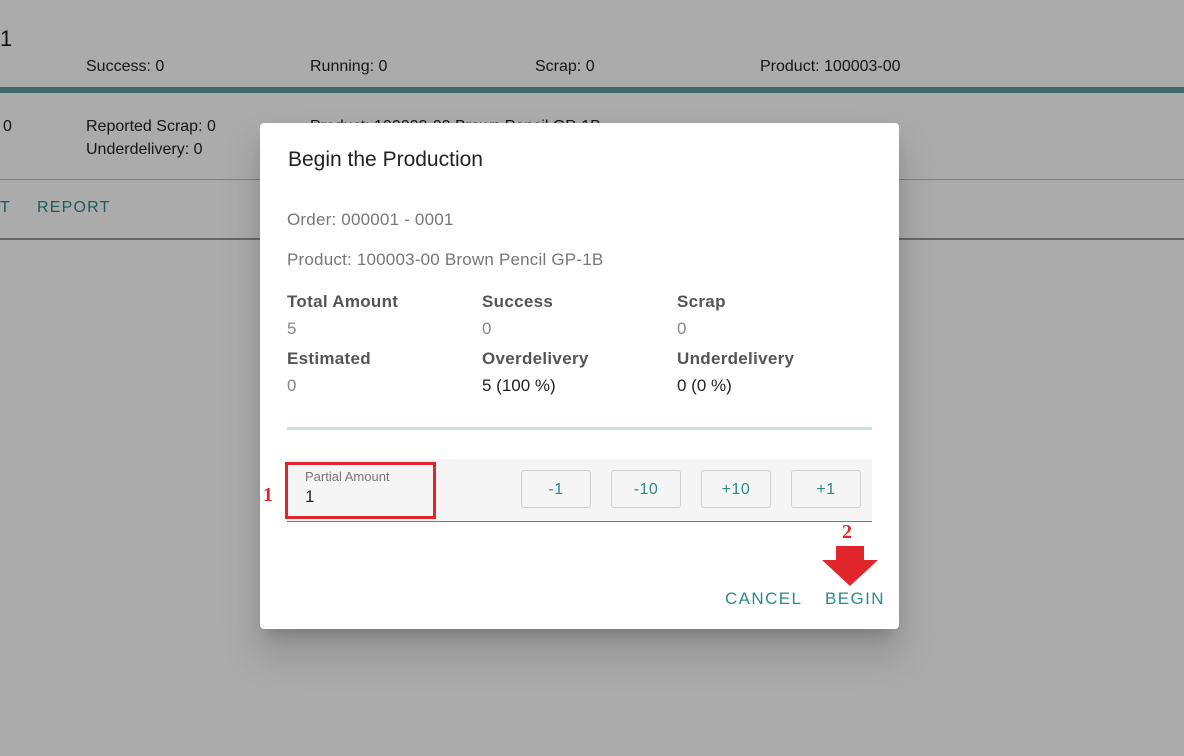 Image resolution: width=1184 pixels, height=756 pixels. What do you see at coordinates (736, 358) in the screenshot?
I see `underdelivery-label: Underdelivery` at bounding box center [736, 358].